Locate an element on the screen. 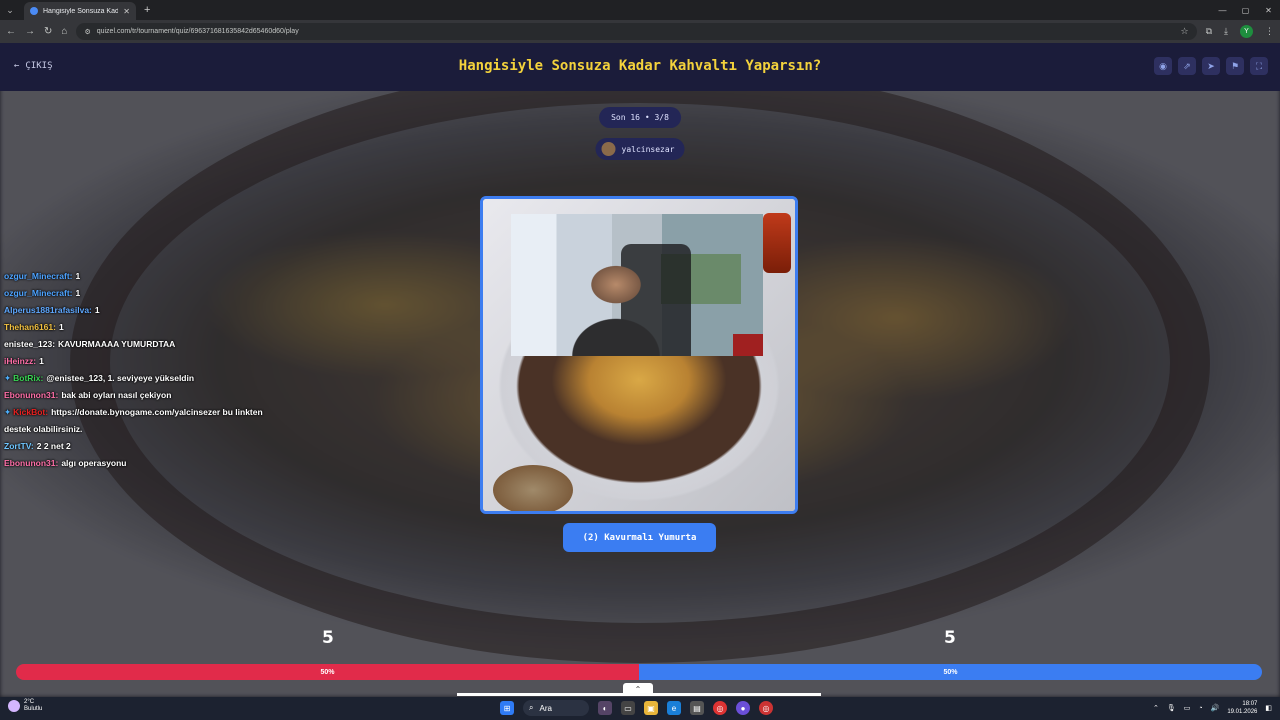 This screenshot has width=1280, height=720. chrome-icon: ◎ is located at coordinates (720, 708).